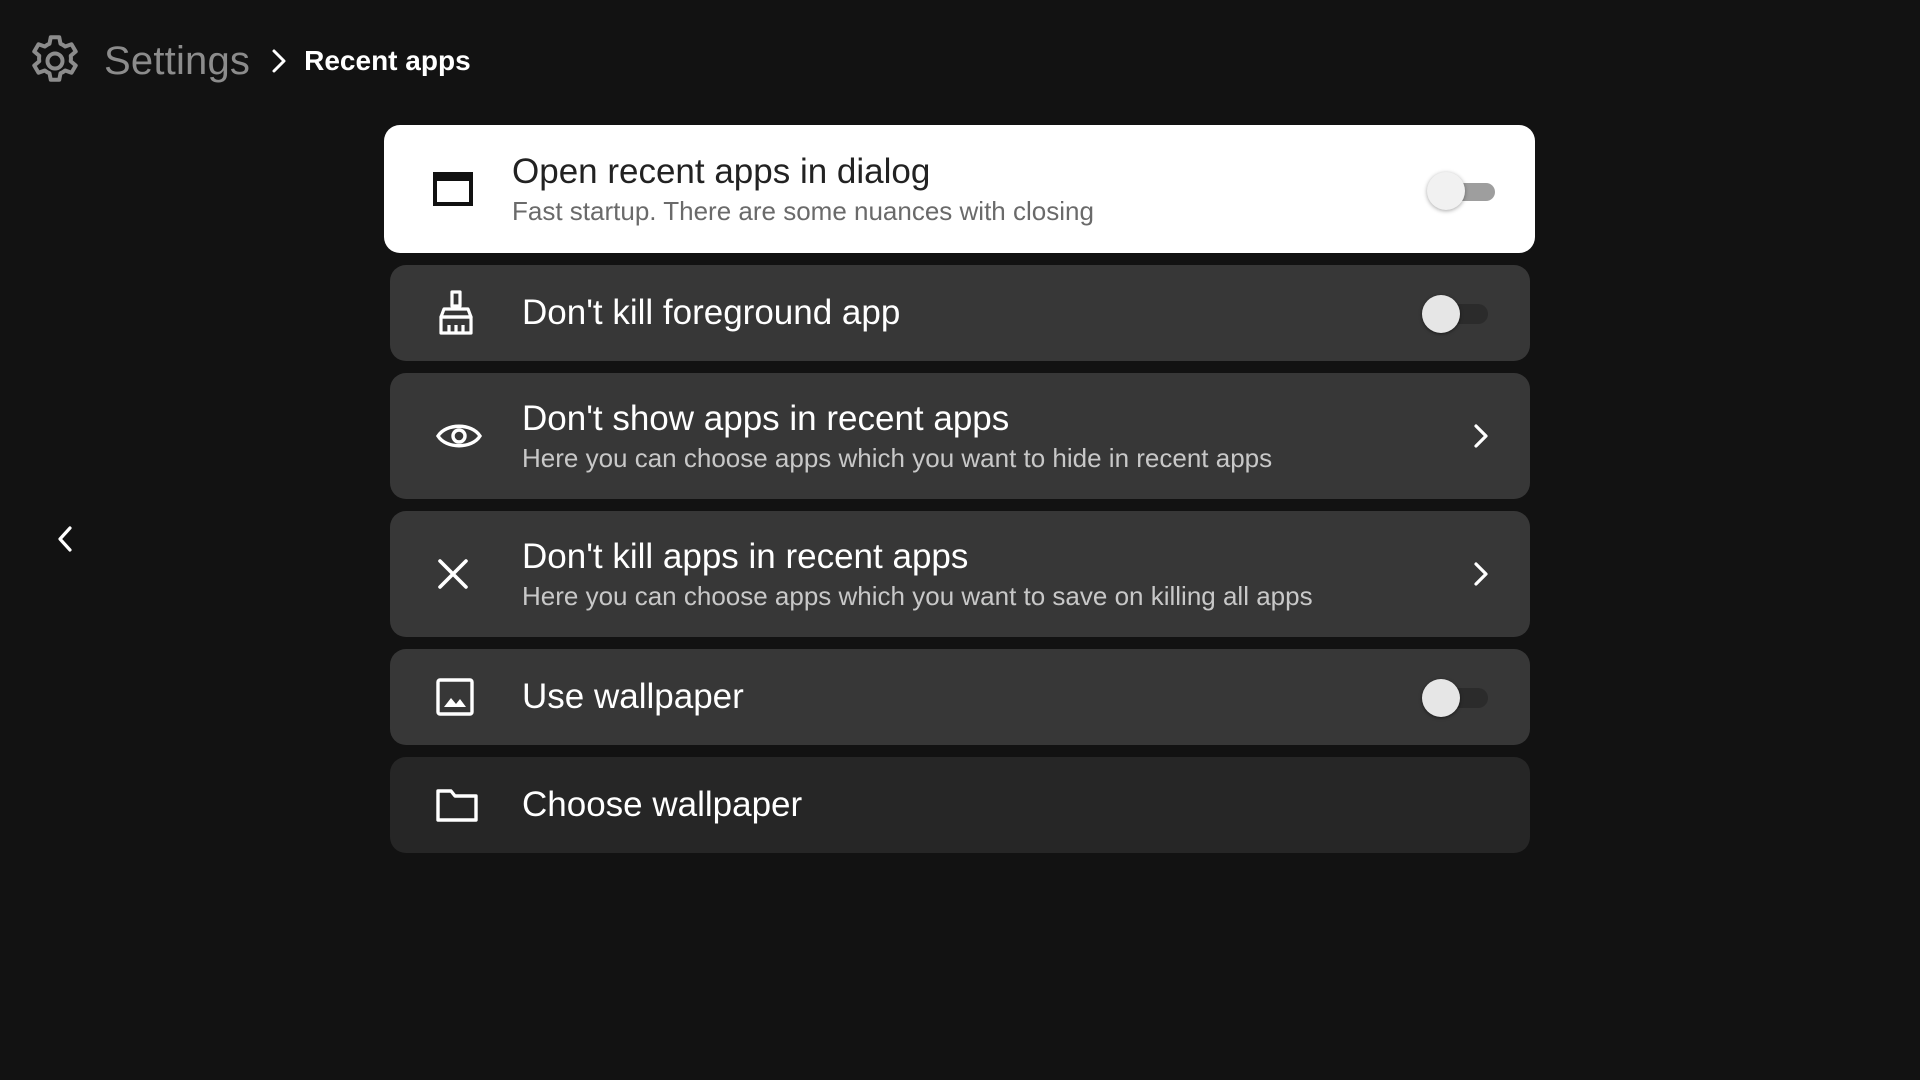 This screenshot has width=1920, height=1080. I want to click on setting-choose-wallpaper: Choose wallpaper, so click(960, 805).